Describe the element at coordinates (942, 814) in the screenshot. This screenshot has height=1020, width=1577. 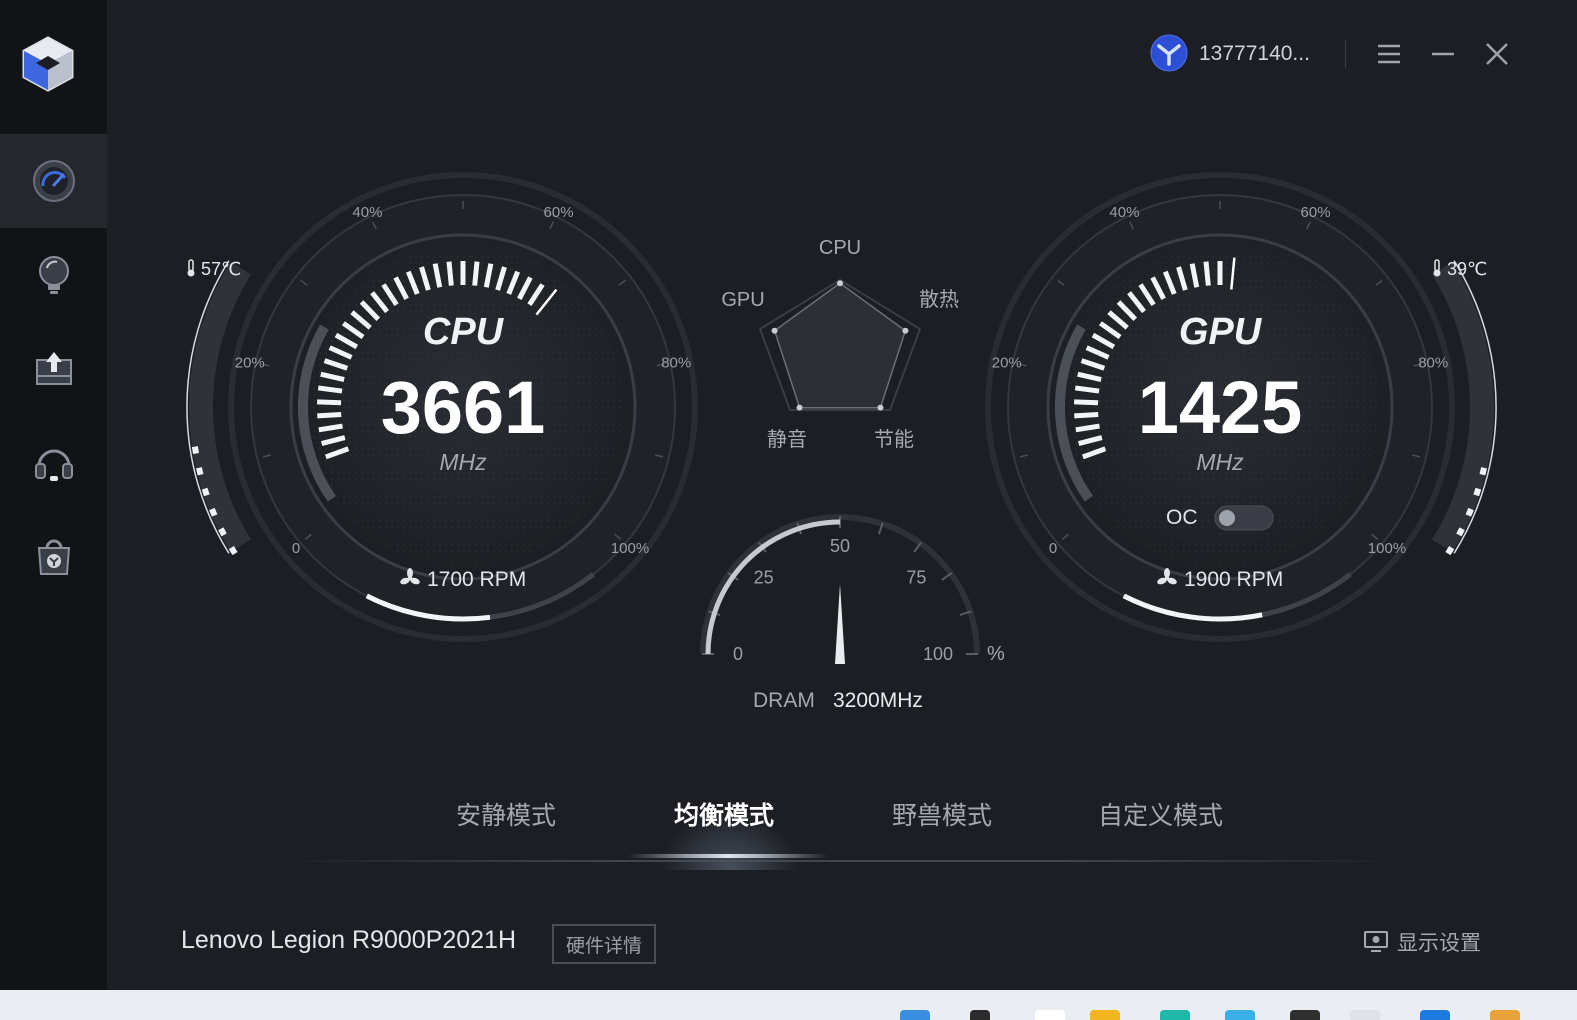
I see `tab-beast-mode: 野兽模式` at that location.